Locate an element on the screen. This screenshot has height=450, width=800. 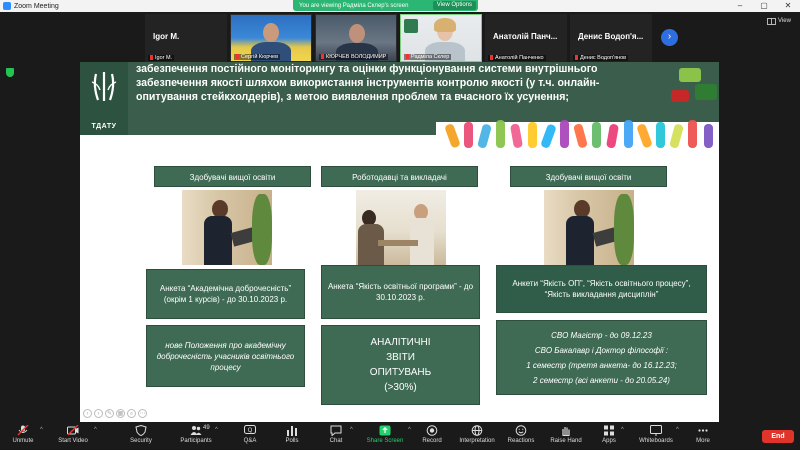
participant-tile: Денис Водоп'я... Денис Водоп'янов is located at coordinates (611, 38).